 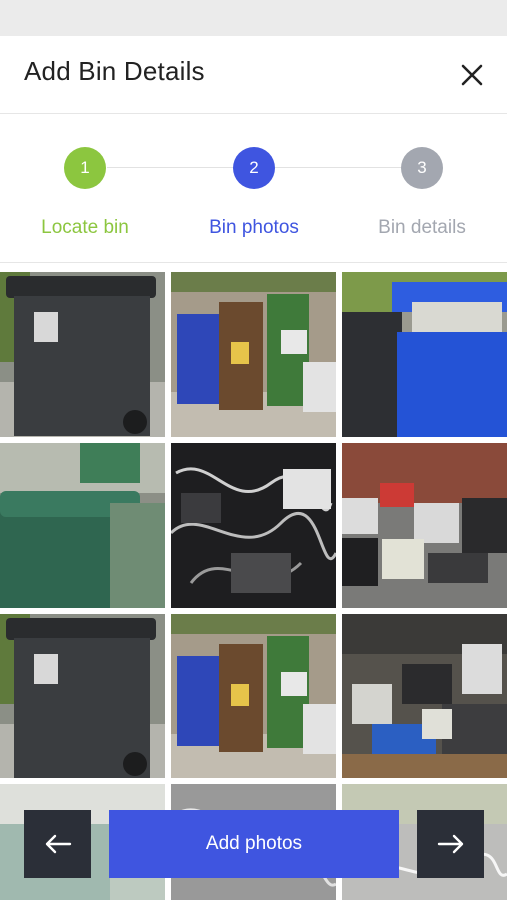 I want to click on next-button, so click(x=450, y=844).